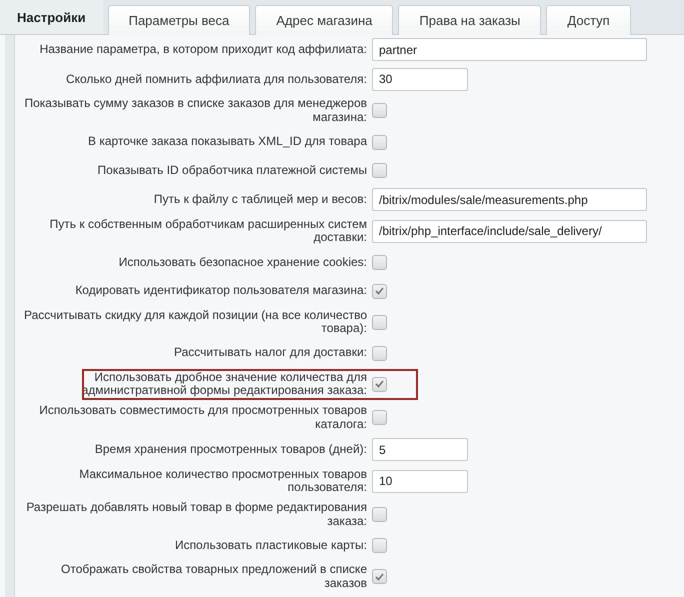 Image resolution: width=684 pixels, height=597 pixels. I want to click on tab: Параметры веса, so click(179, 20).